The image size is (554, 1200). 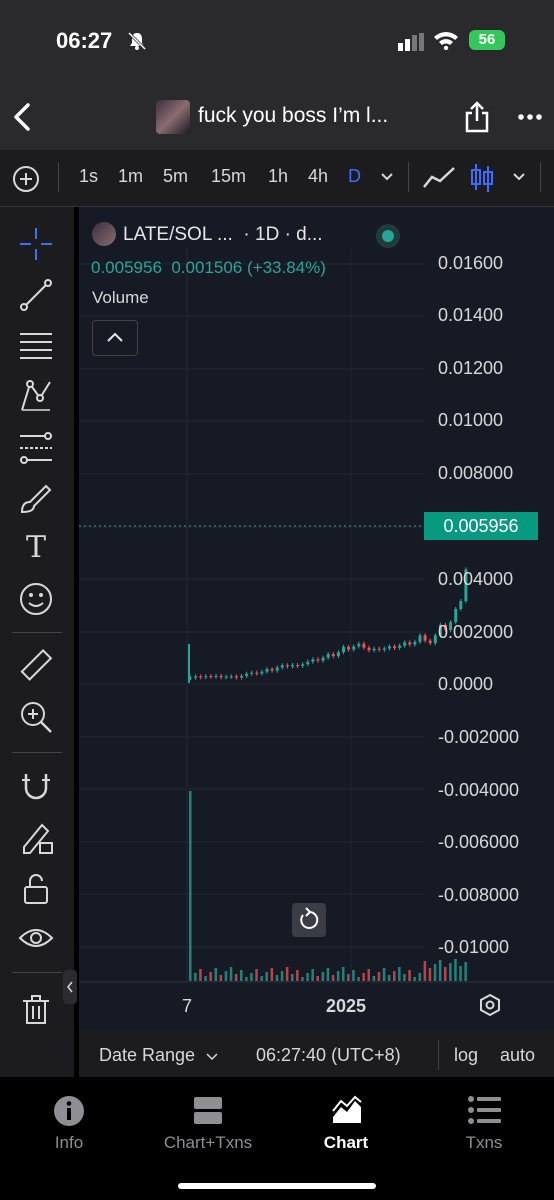 What do you see at coordinates (439, 178) in the screenshot?
I see `line-chart-type-icon` at bounding box center [439, 178].